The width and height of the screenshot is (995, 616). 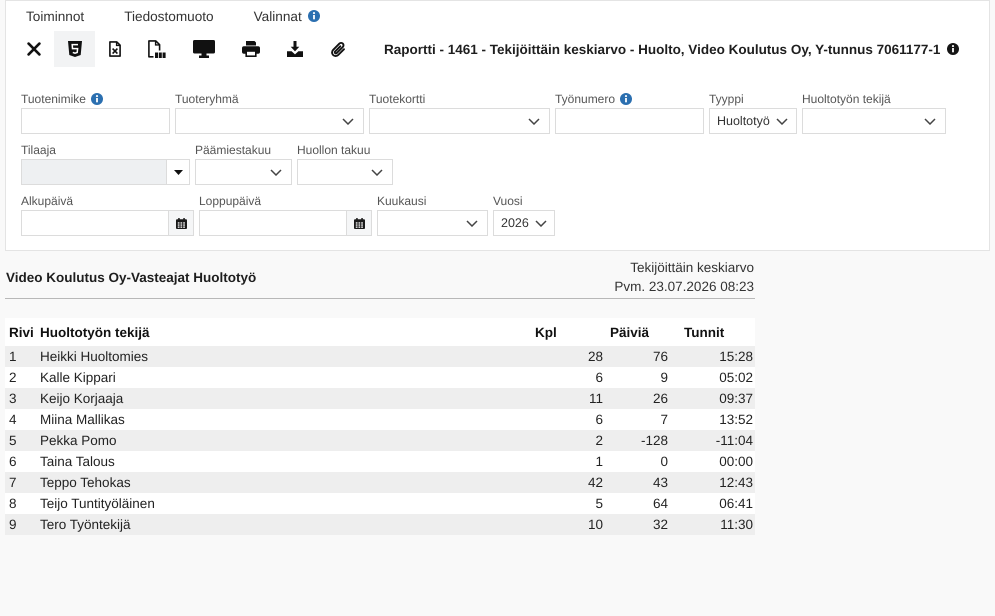 What do you see at coordinates (33, 49) in the screenshot?
I see `close-icon` at bounding box center [33, 49].